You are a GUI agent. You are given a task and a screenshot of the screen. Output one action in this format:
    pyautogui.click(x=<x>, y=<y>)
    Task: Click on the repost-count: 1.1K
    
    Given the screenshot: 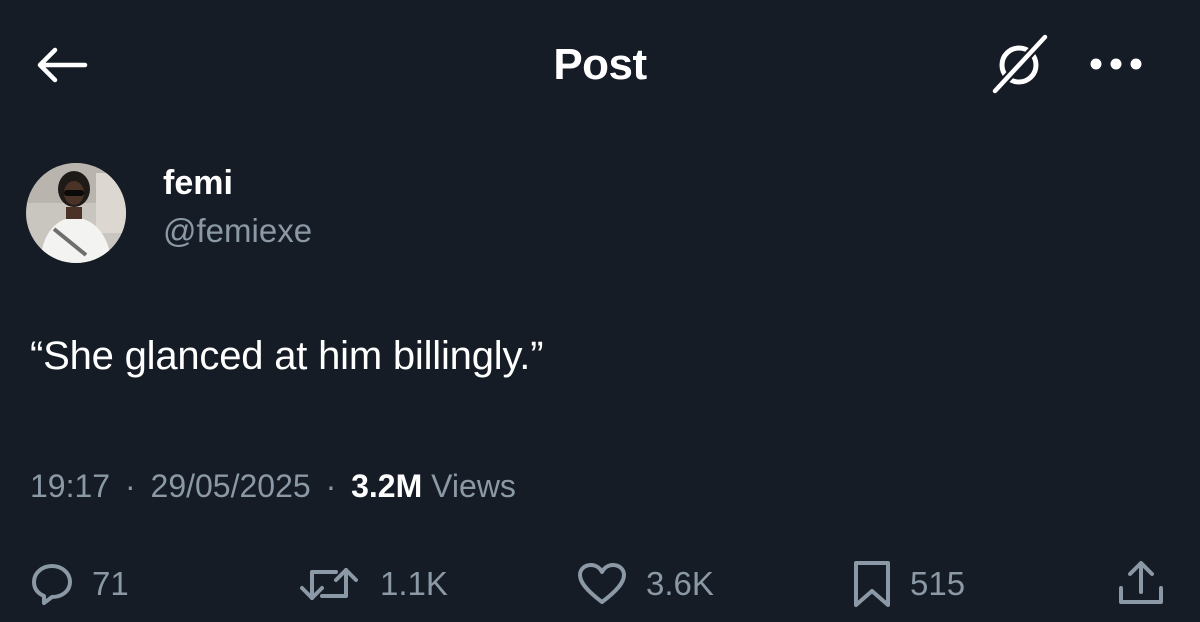 What is the action you would take?
    pyautogui.click(x=414, y=583)
    